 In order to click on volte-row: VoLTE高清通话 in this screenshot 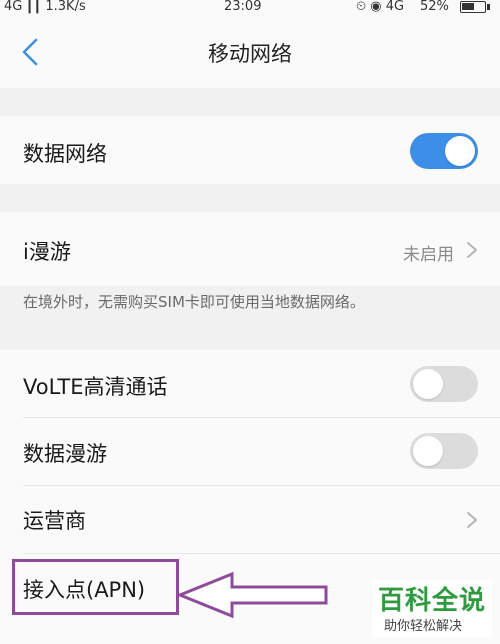, I will do `click(250, 383)`.